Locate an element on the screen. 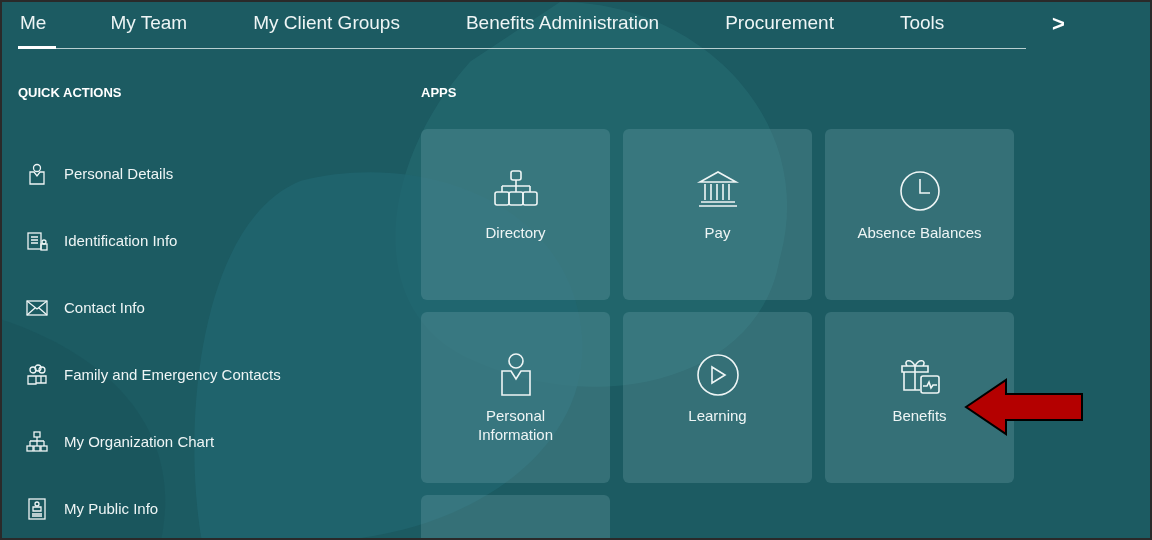  app-tile: Directory is located at coordinates (515, 214).